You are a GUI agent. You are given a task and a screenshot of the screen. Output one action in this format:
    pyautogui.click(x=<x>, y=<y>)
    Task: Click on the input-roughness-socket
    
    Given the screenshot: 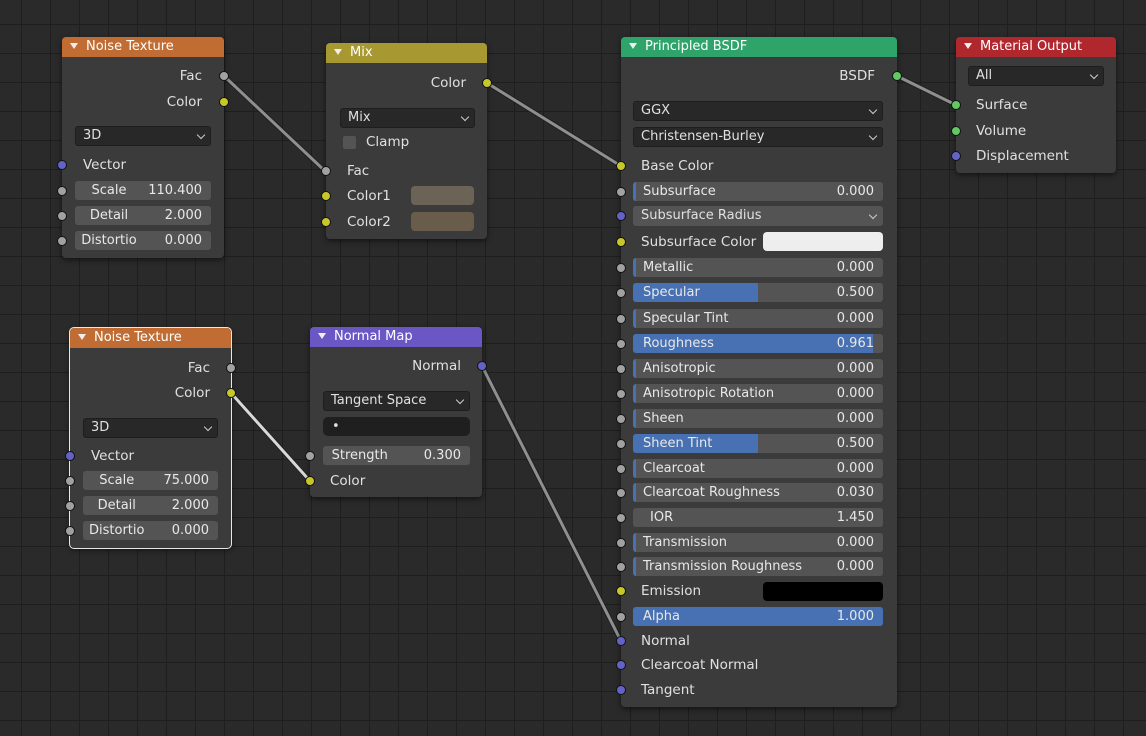 What is the action you would take?
    pyautogui.click(x=621, y=344)
    